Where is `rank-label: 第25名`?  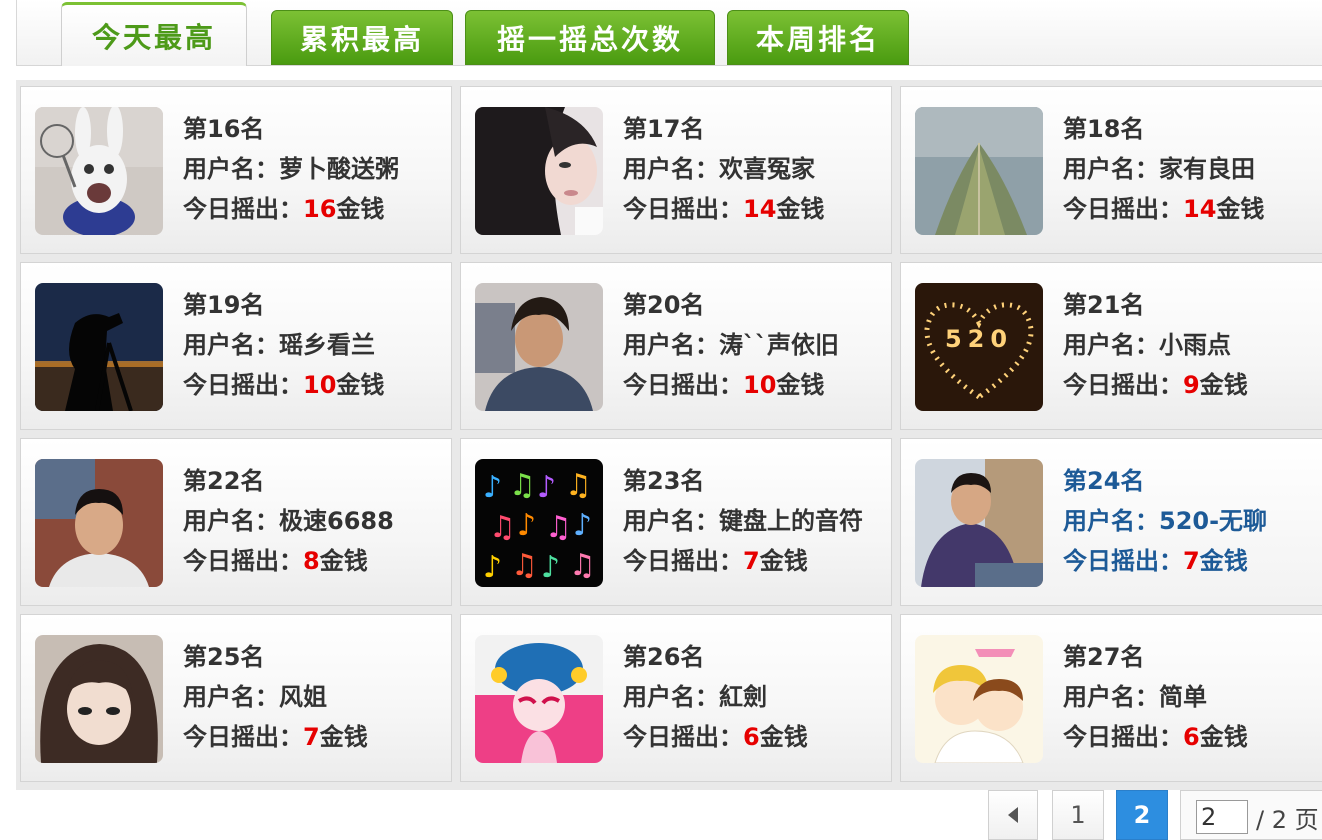
rank-label: 第25名 is located at coordinates (224, 657).